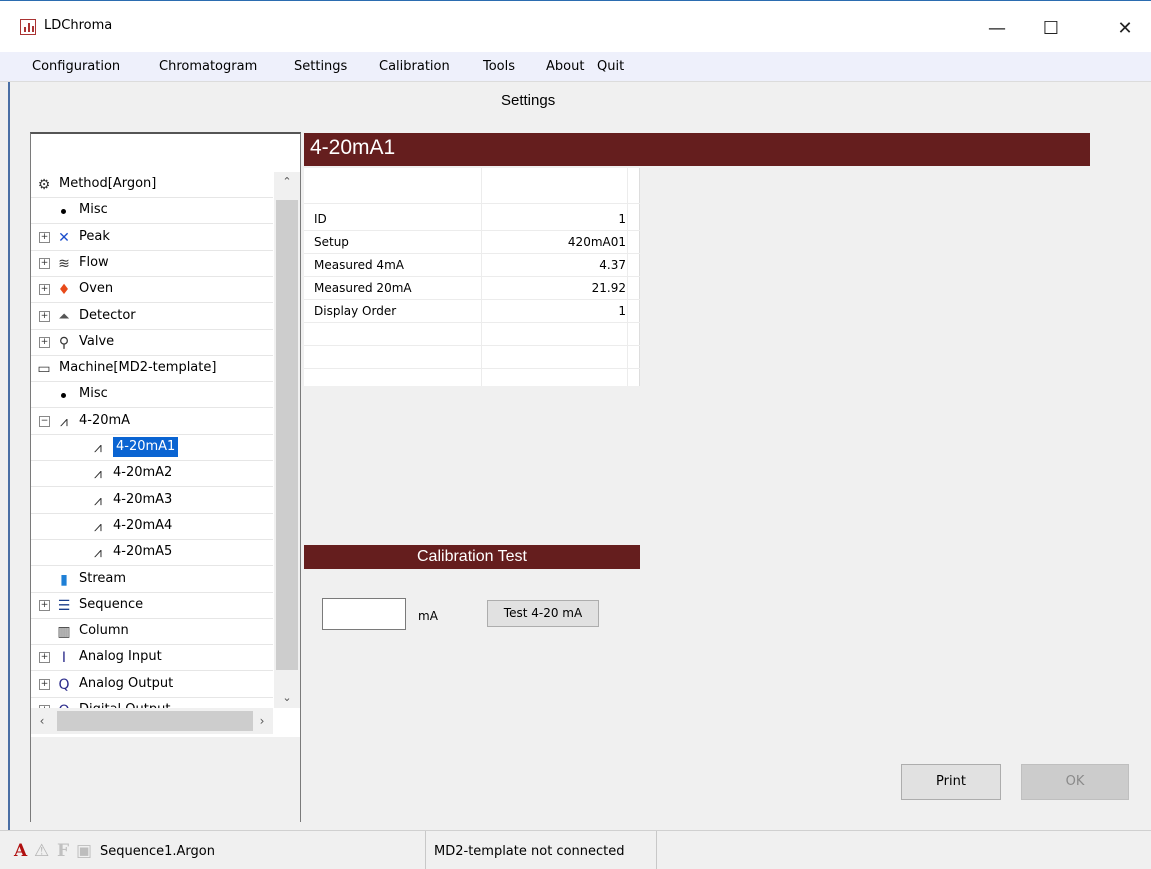 This screenshot has height=869, width=1151. I want to click on tree-horizontal-scrollbar: ‹ ›, so click(152, 721).